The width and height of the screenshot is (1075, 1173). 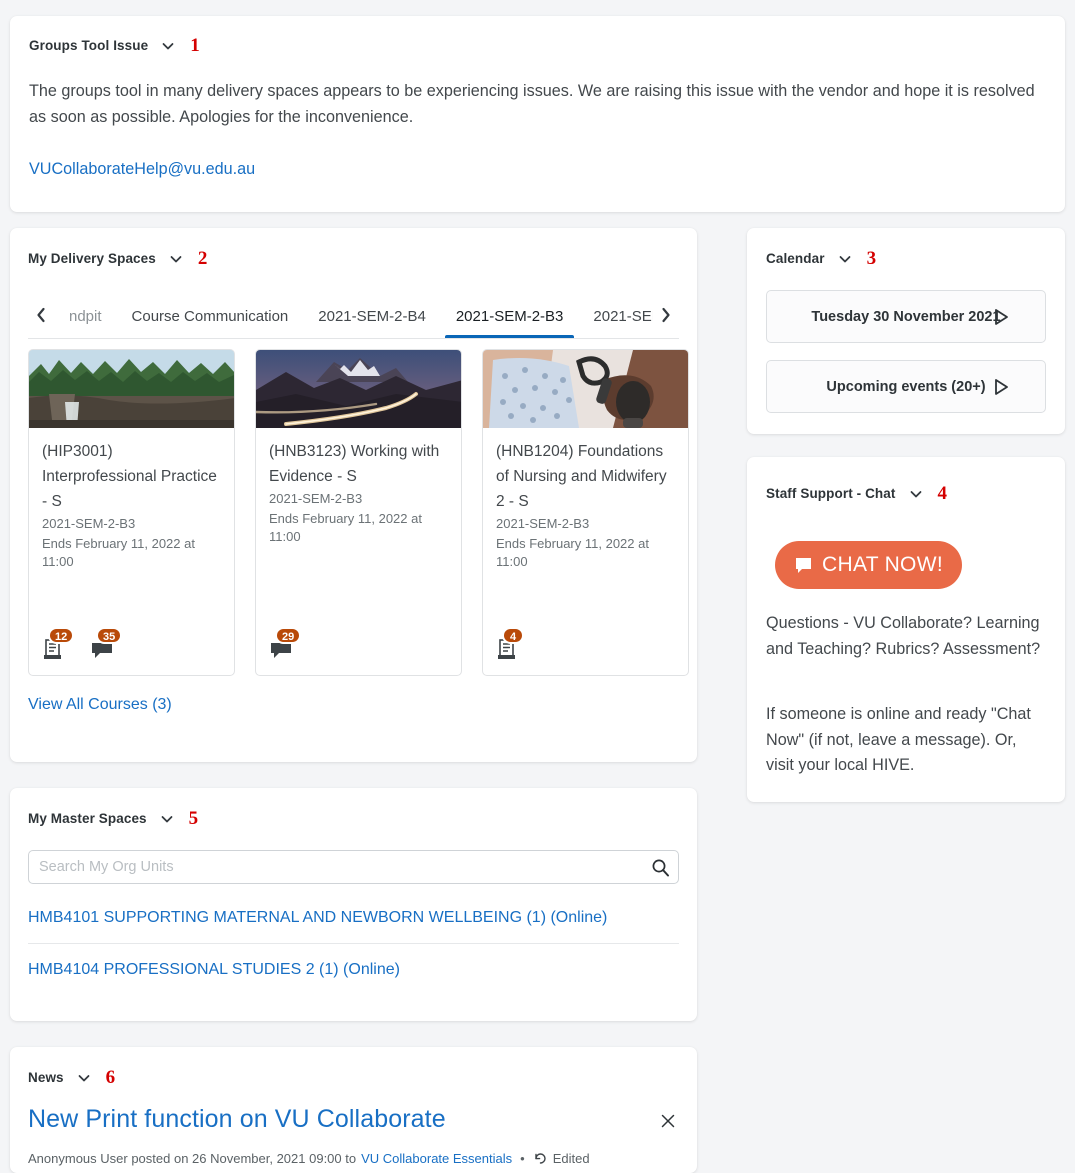 I want to click on news-course-link: VU Collaborate Essentials, so click(x=436, y=1158).